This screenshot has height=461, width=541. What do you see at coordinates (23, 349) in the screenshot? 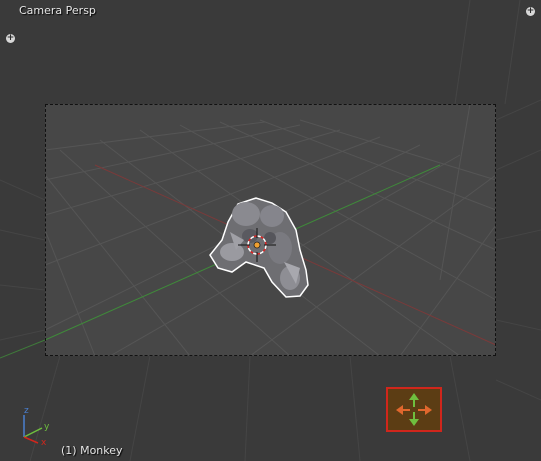
I see `y-axis-line-outer` at bounding box center [23, 349].